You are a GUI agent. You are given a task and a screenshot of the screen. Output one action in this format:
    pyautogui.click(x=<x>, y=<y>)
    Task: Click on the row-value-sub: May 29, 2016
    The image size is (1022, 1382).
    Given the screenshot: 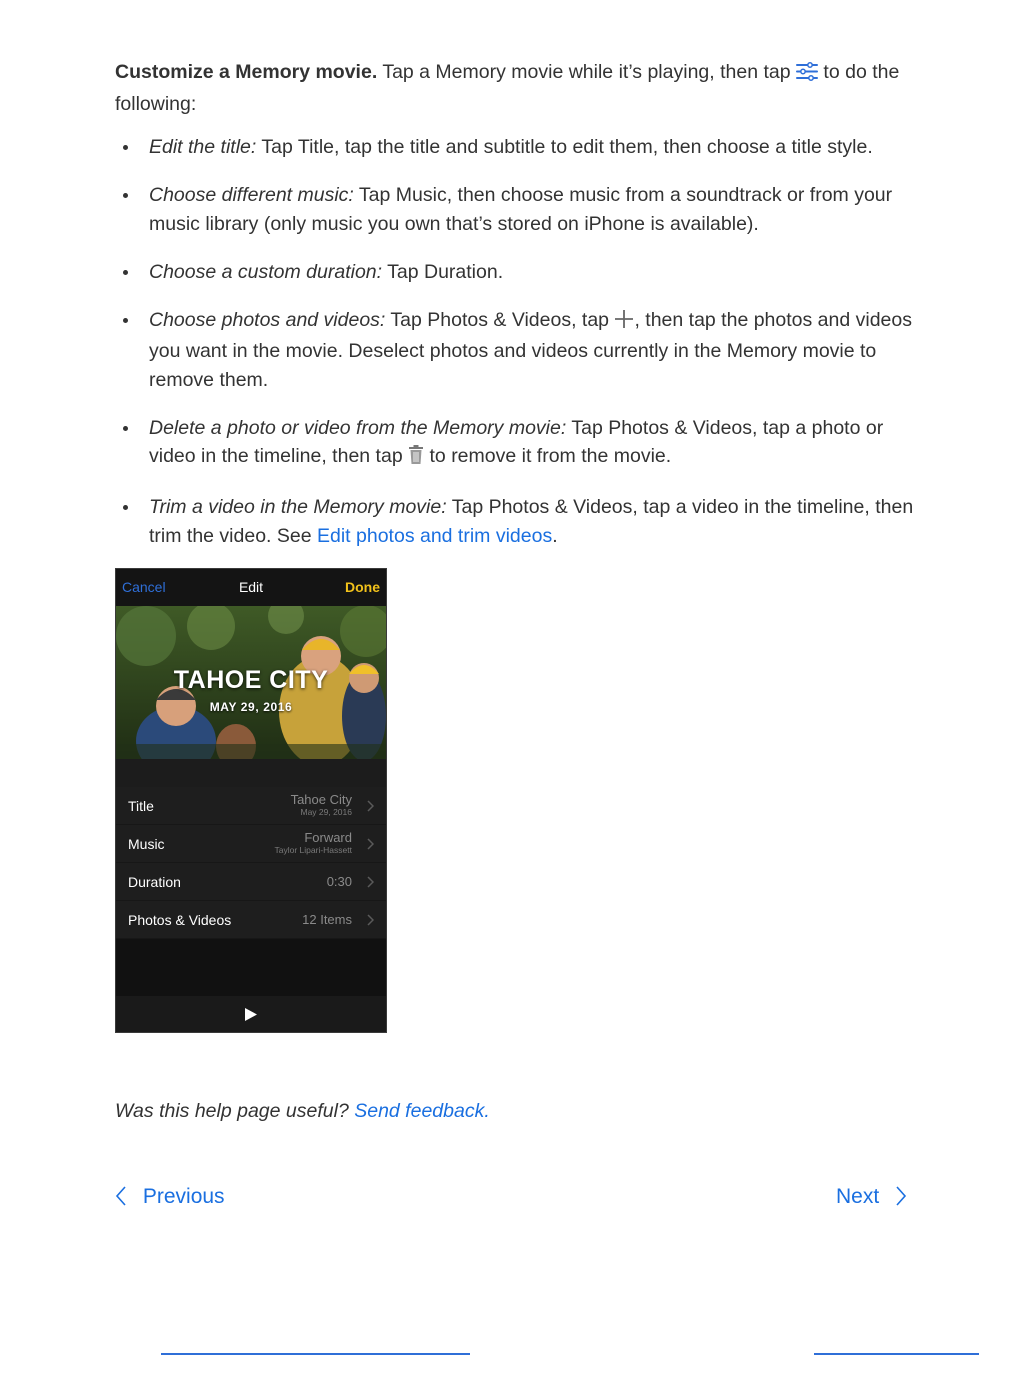 What is the action you would take?
    pyautogui.click(x=326, y=812)
    